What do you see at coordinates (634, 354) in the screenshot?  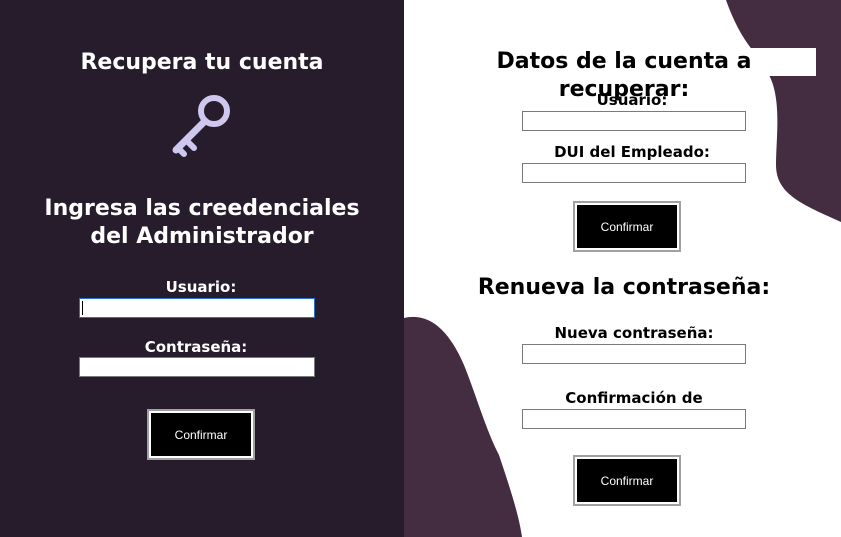 I see `new-password-input` at bounding box center [634, 354].